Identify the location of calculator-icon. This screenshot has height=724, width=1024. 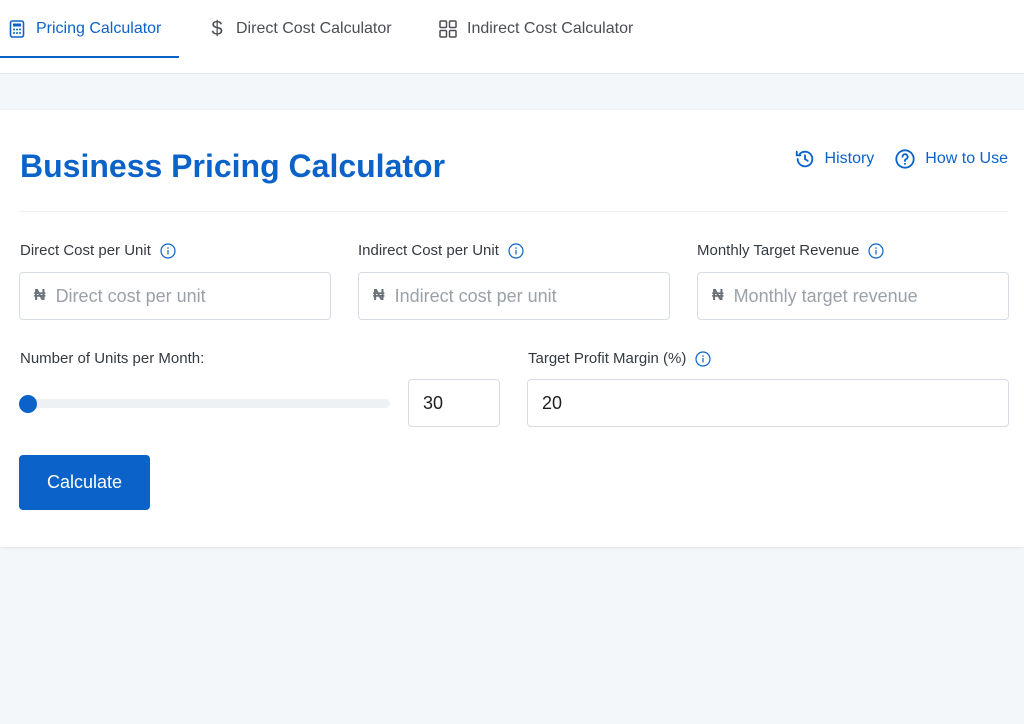
(17, 29).